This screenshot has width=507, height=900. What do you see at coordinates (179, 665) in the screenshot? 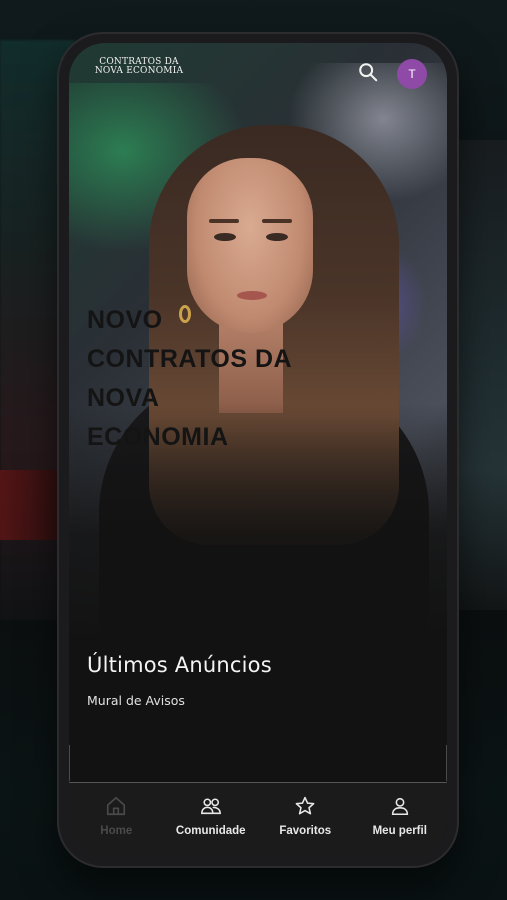
I see `announcements-title: Últimos Anúncios` at bounding box center [179, 665].